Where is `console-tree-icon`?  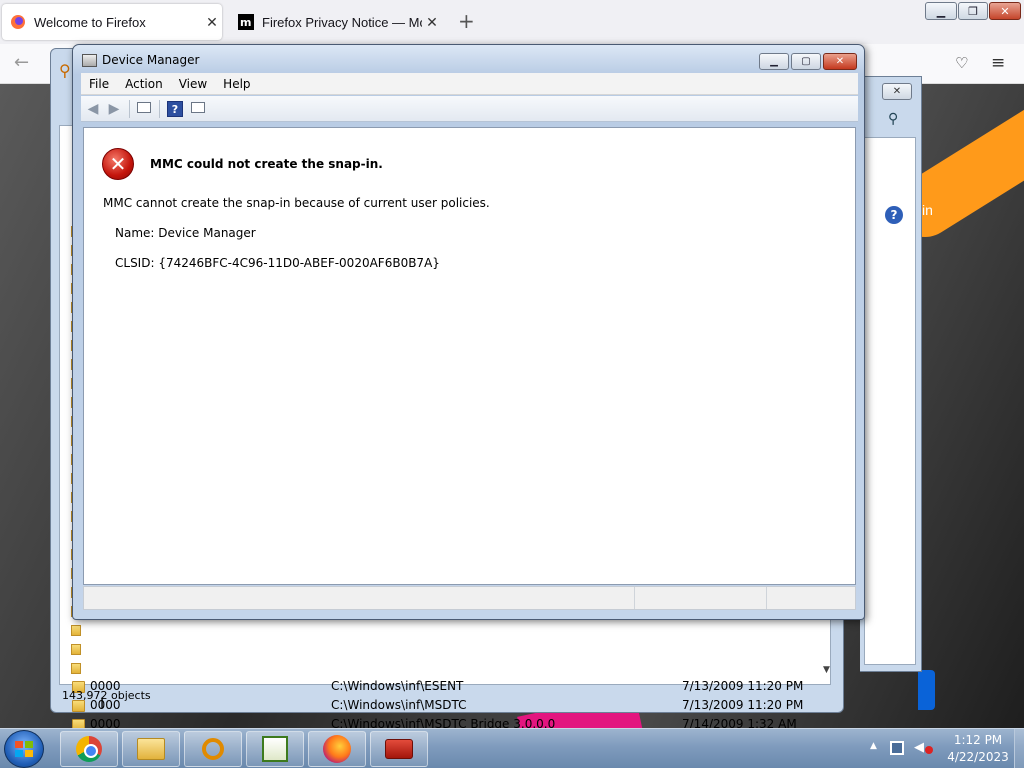 console-tree-icon is located at coordinates (144, 109).